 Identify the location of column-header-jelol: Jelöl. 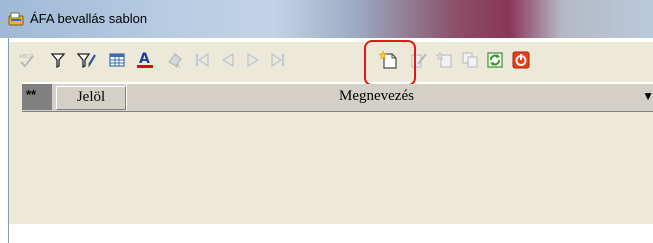
(91, 98).